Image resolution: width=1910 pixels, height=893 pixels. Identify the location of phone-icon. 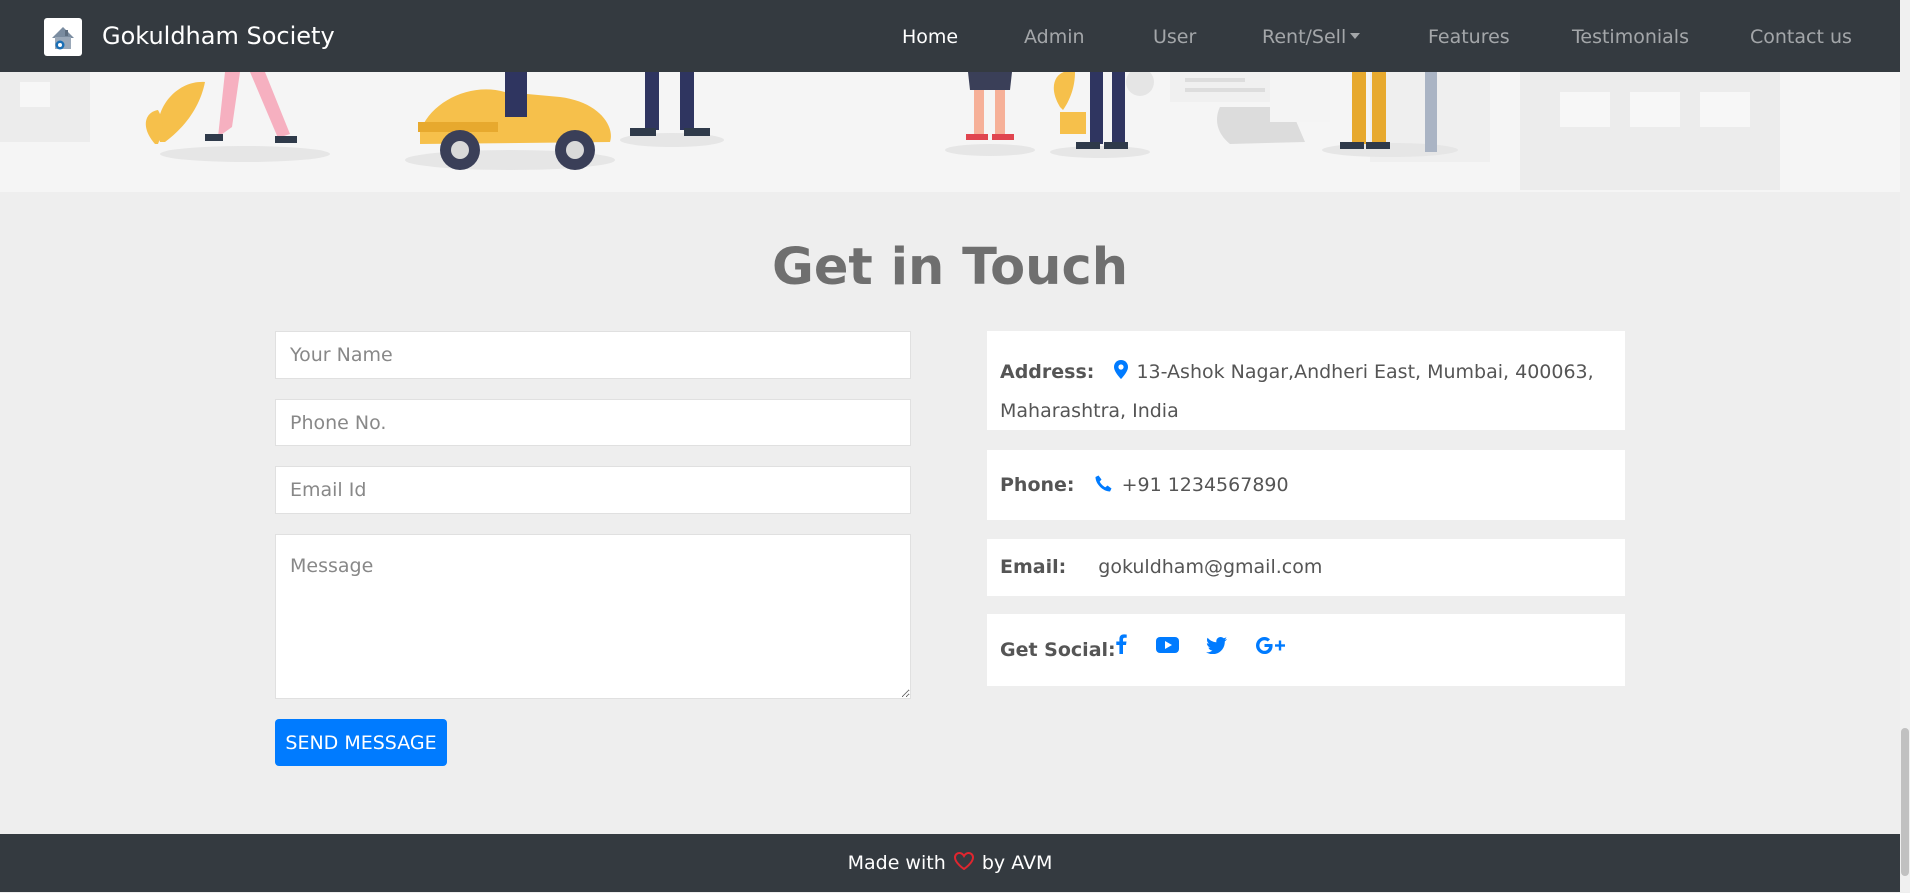
(1103, 486).